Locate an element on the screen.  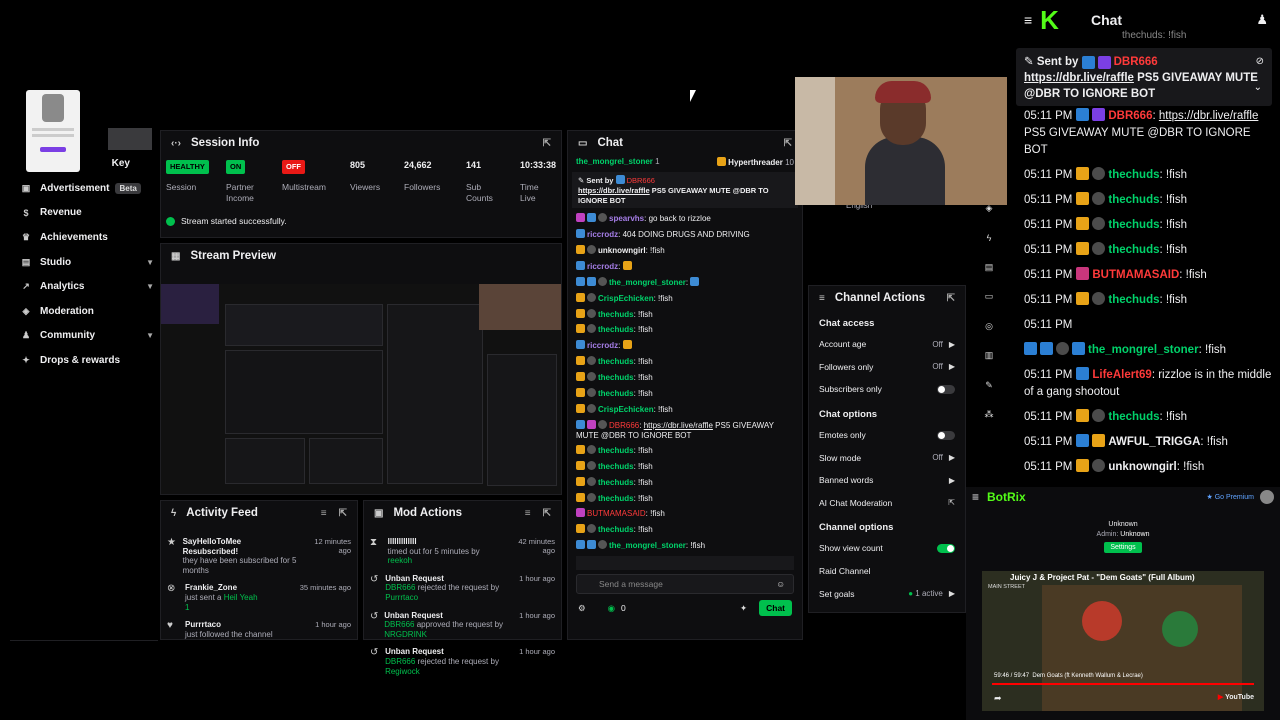
nav-item-drops: ✦ Drops & rewards is located at coordinates (84, 360).